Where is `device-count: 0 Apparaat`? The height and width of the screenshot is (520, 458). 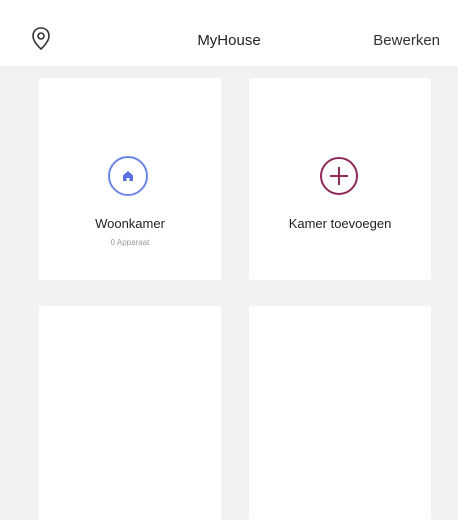 device-count: 0 Apparaat is located at coordinates (130, 242).